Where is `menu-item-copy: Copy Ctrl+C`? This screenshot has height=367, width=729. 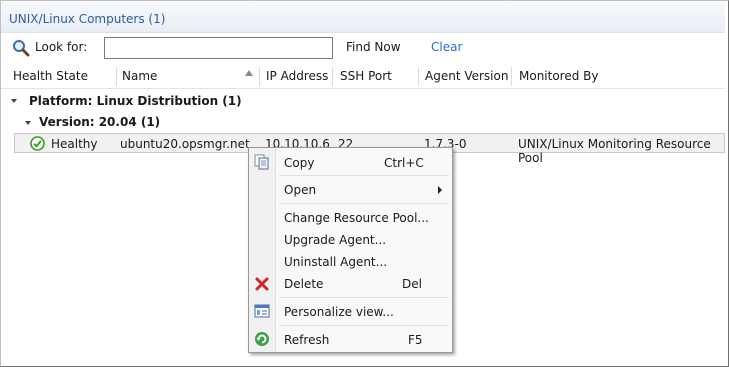
menu-item-copy: Copy Ctrl+C is located at coordinates (363, 162).